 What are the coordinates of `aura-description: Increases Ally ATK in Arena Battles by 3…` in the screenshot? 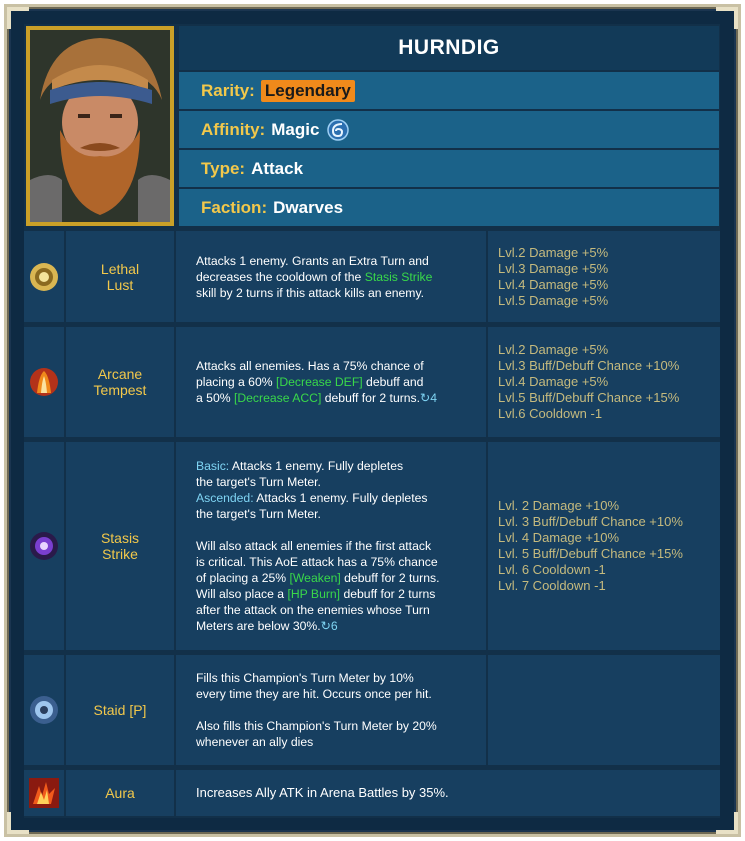 It's located at (448, 793).